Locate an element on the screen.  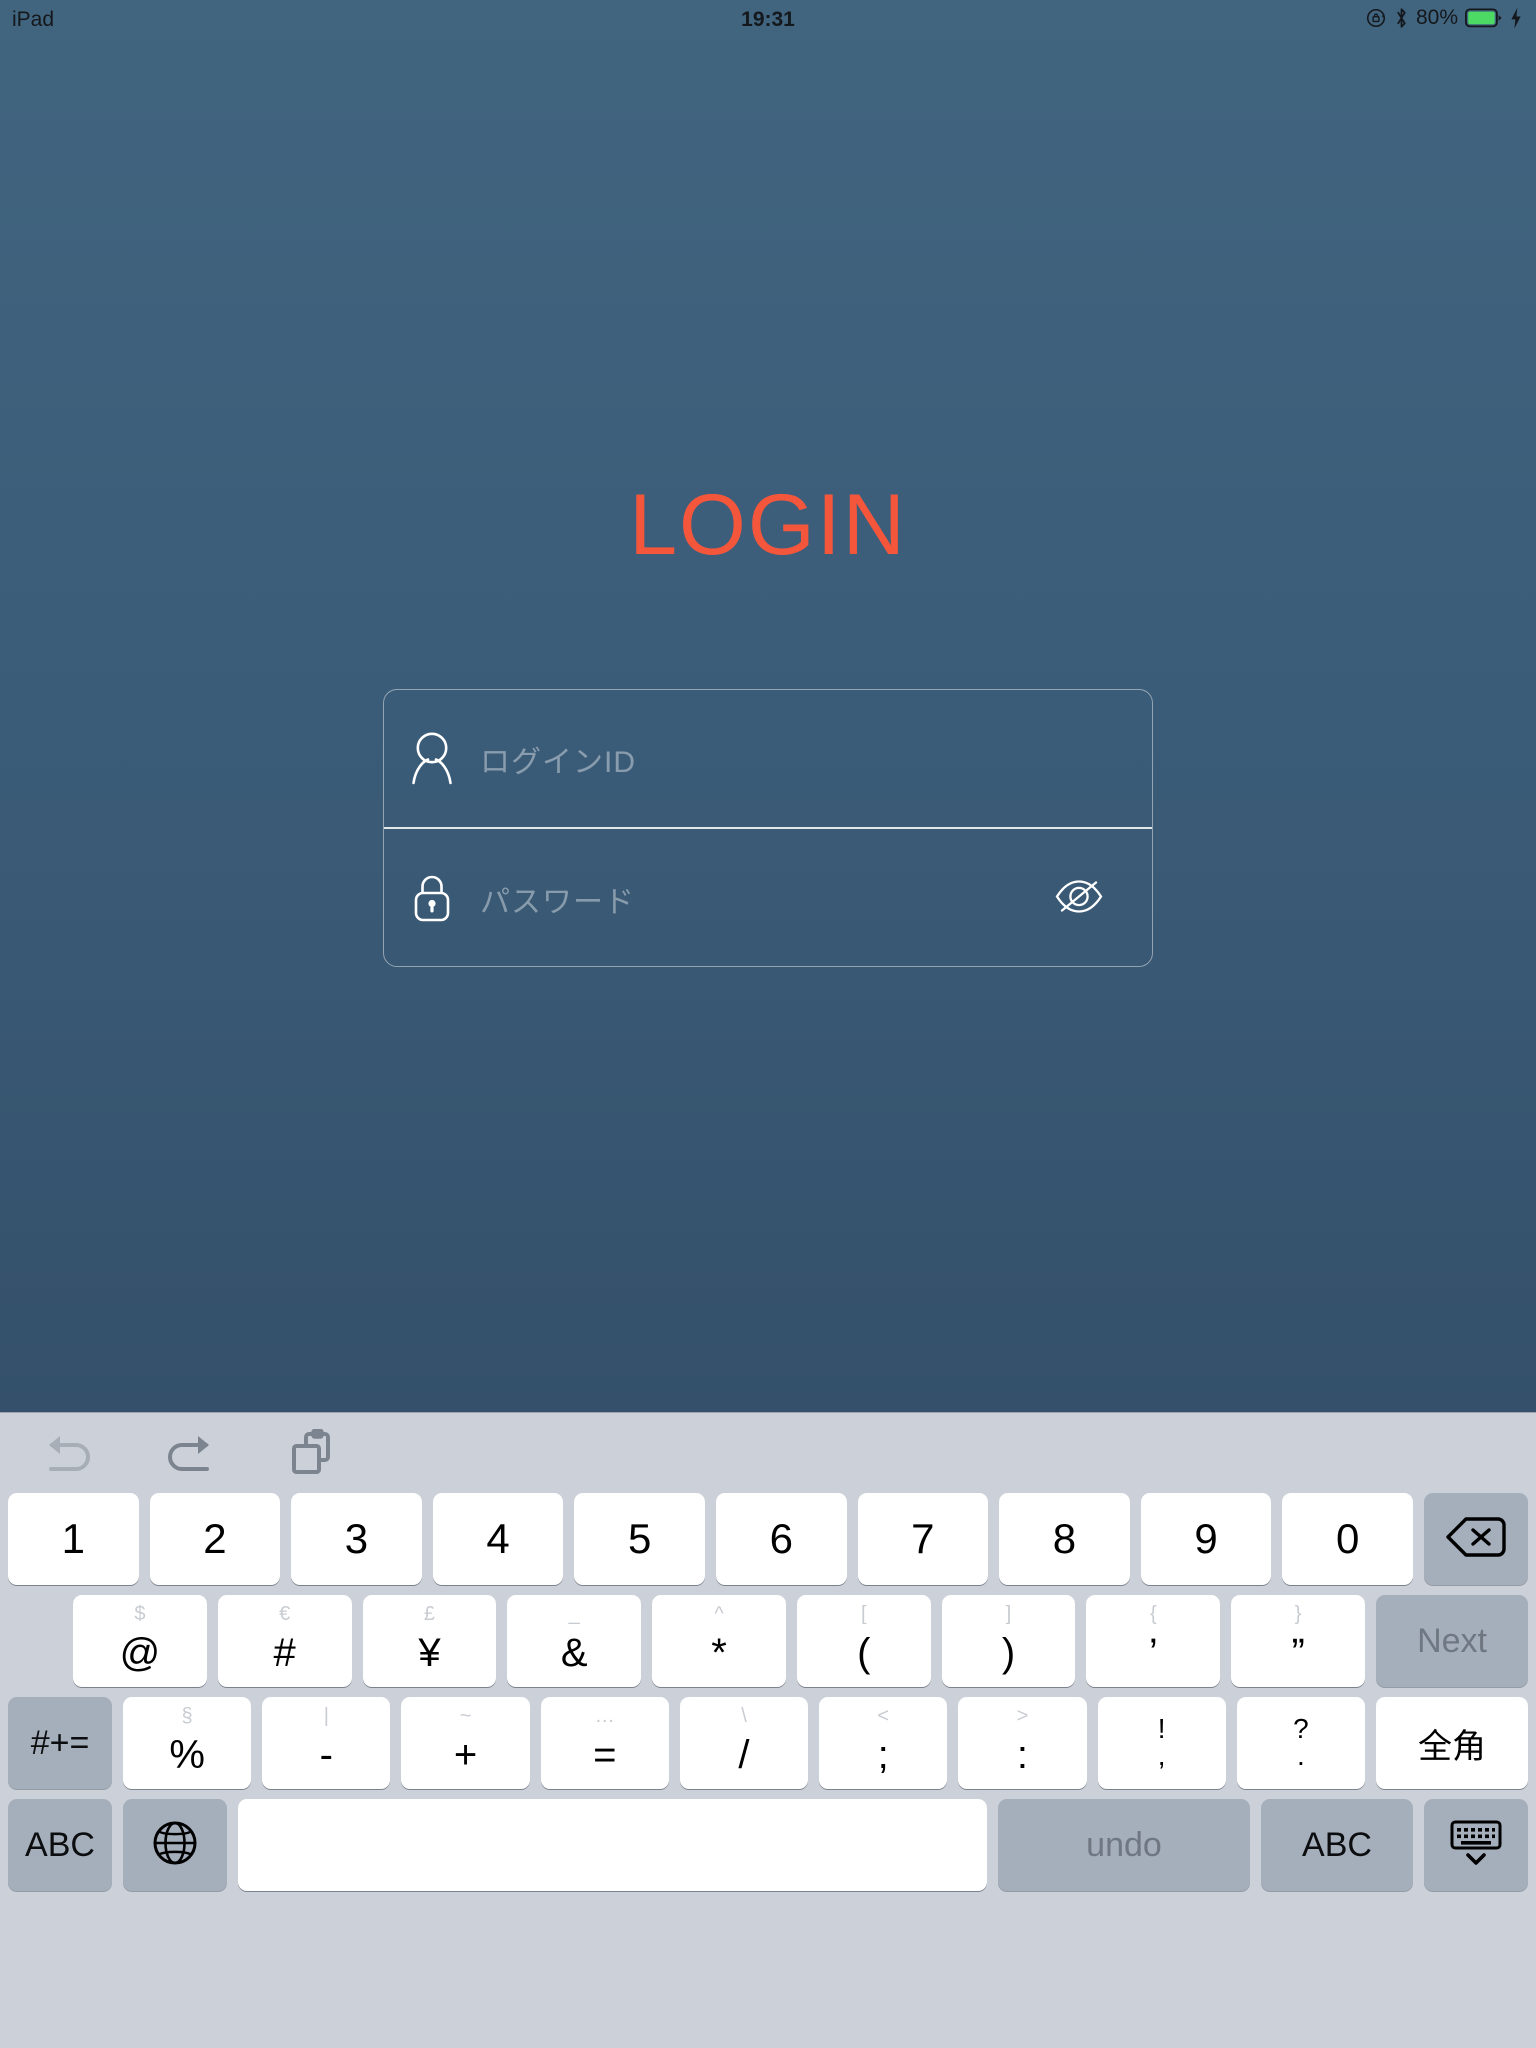
key-slash: \ / is located at coordinates (744, 1743).